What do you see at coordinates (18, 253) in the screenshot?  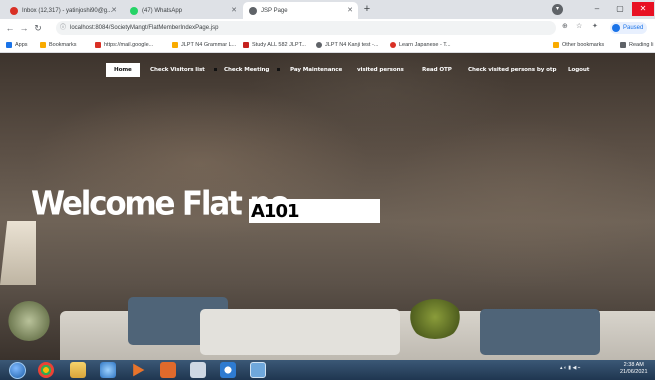 I see `lamp-image` at bounding box center [18, 253].